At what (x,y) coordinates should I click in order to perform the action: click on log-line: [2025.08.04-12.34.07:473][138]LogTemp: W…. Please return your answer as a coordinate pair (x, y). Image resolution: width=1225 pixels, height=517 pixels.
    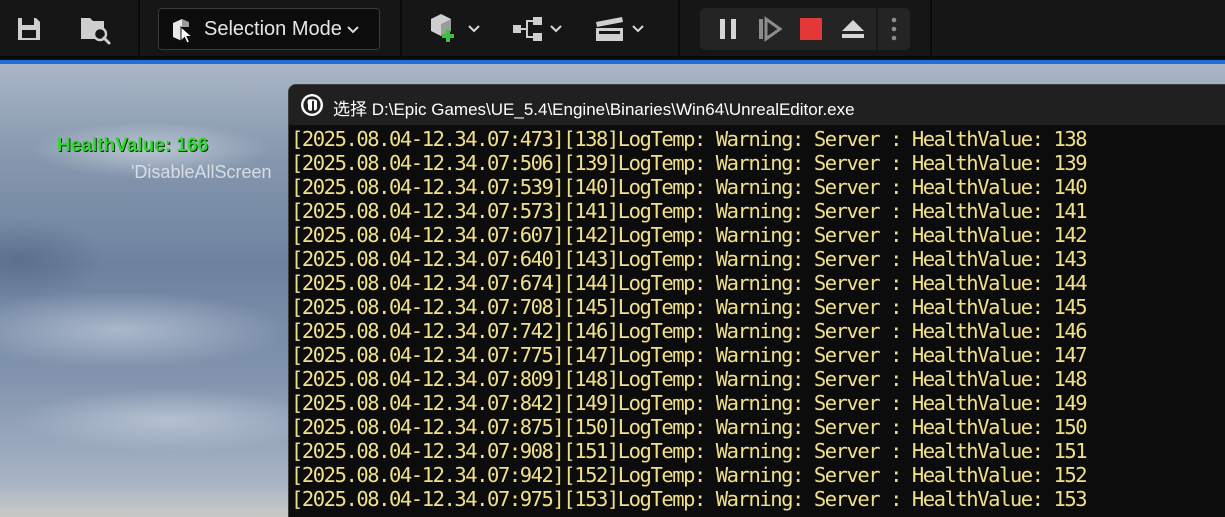
    Looking at the image, I should click on (758, 139).